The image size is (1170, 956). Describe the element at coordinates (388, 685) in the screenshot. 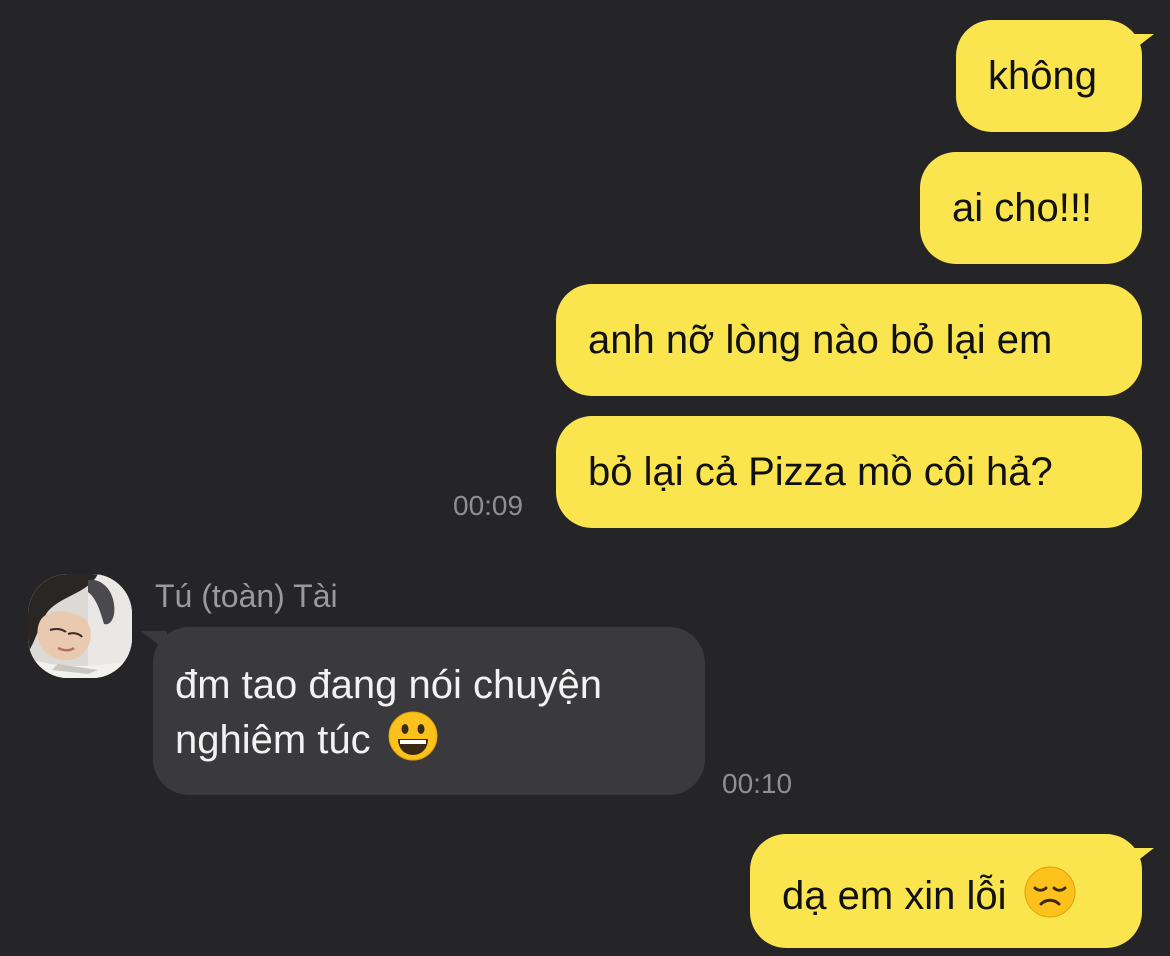

I see `message-text-line: đm tao đang nói chuyện` at that location.